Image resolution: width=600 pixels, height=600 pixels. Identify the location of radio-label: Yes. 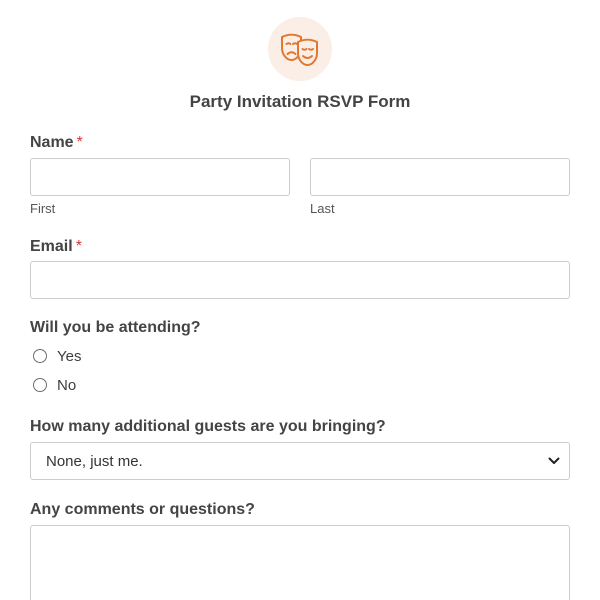
(69, 356).